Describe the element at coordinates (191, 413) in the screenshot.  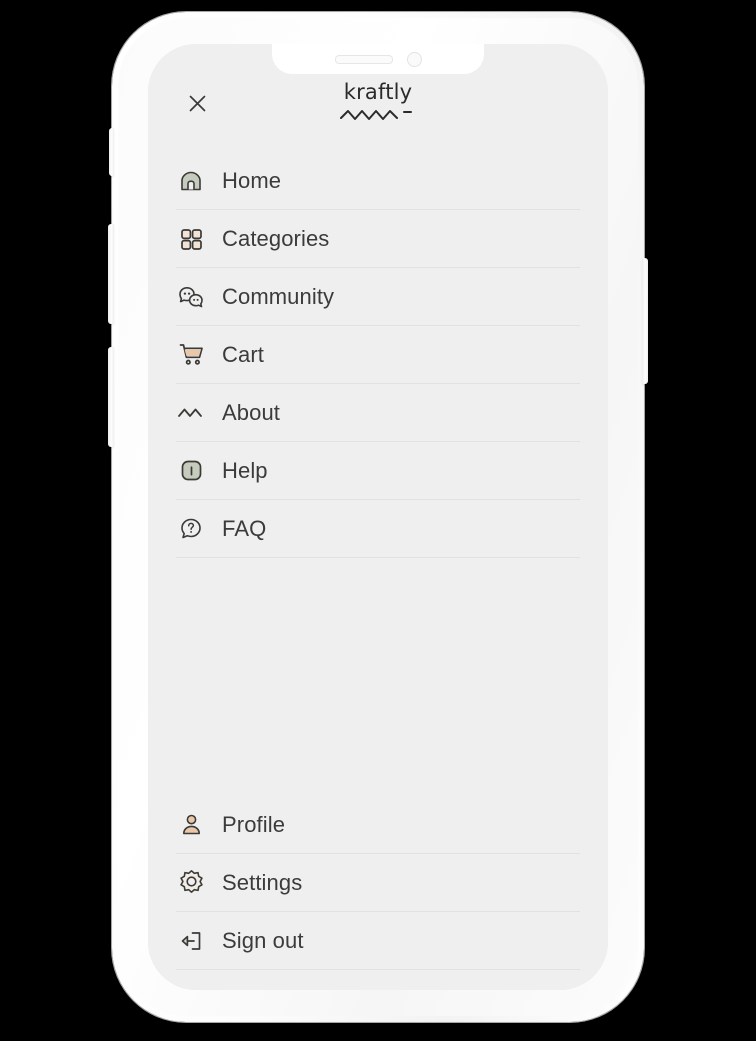
I see `about-icon` at that location.